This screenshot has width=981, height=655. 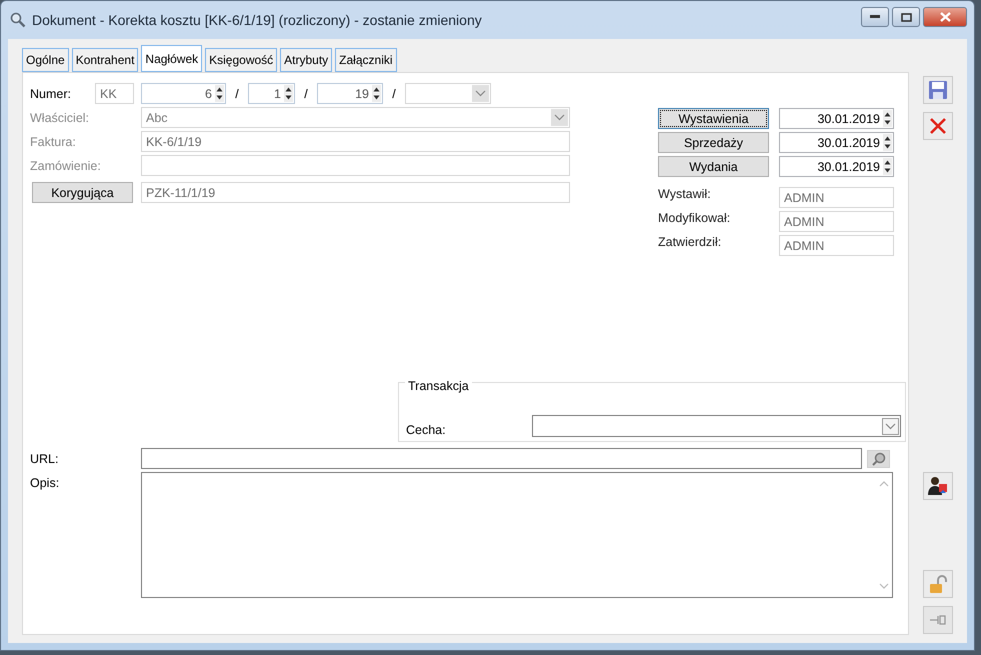 I want to click on date-button: Wystawienia, so click(x=713, y=118).